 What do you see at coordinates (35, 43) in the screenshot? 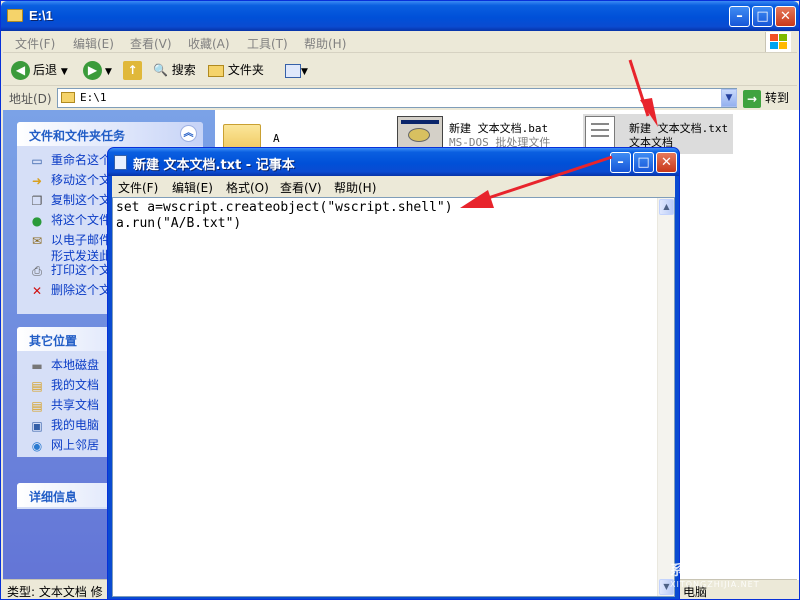
I see `menu-file: 文件(F)` at bounding box center [35, 43].